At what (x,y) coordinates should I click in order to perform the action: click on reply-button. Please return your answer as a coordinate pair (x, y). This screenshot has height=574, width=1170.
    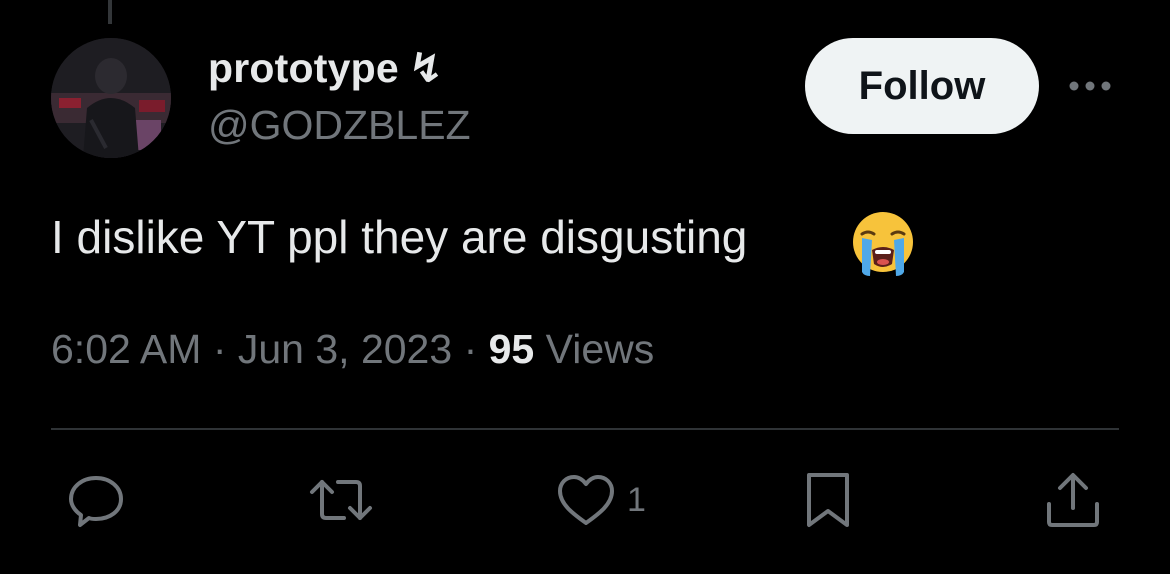
    Looking at the image, I should click on (96, 500).